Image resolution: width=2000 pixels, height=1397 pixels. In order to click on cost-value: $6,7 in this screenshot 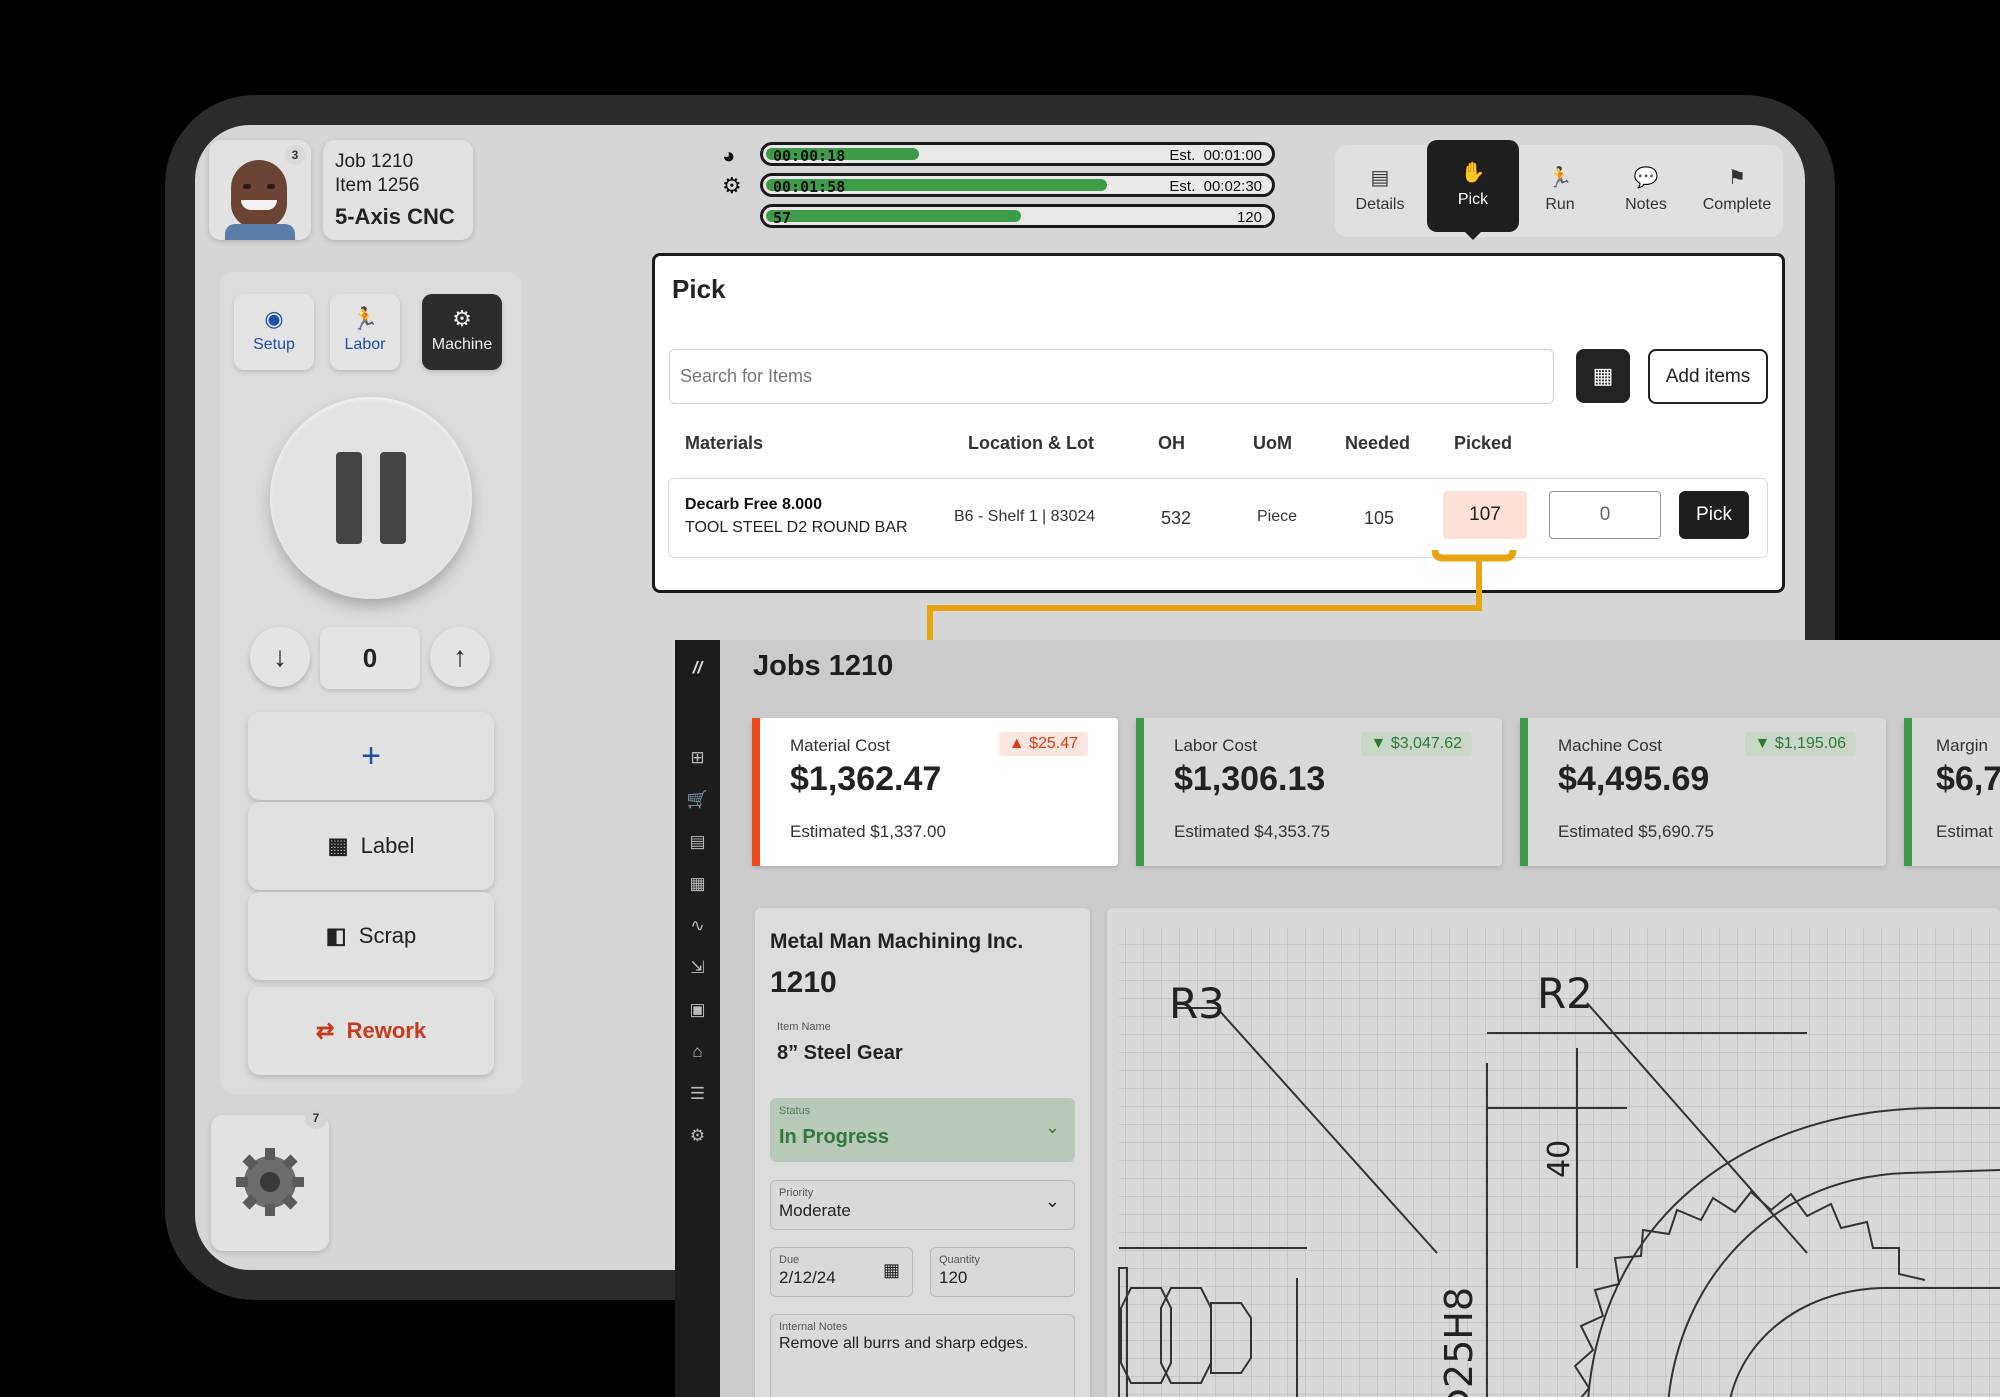, I will do `click(1968, 779)`.